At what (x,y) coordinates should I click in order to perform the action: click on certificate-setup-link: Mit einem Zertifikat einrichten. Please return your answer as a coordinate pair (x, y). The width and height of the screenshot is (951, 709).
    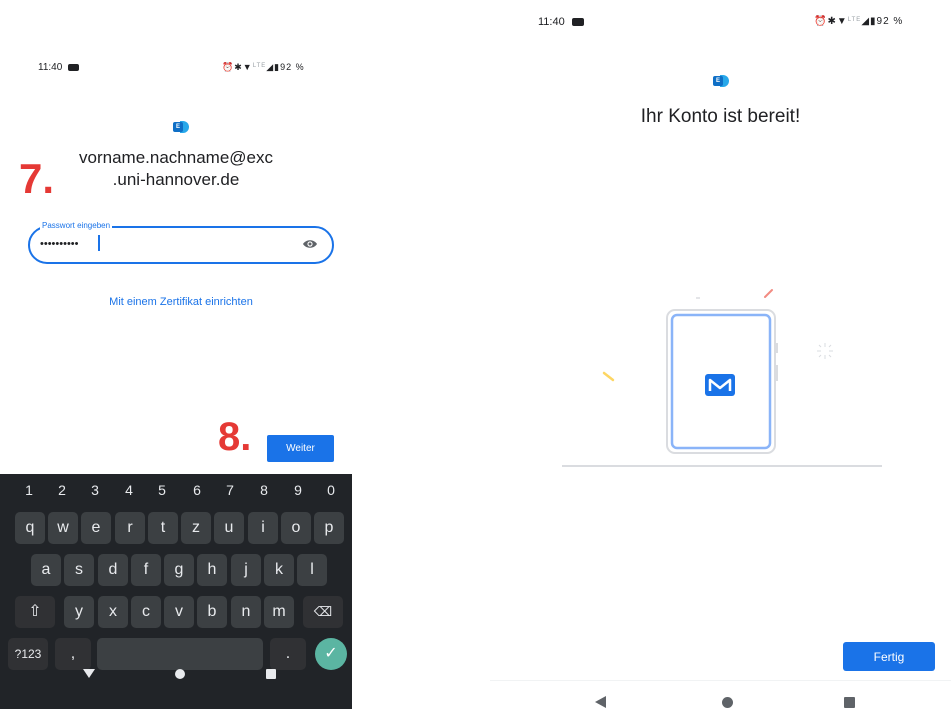
    Looking at the image, I should click on (176, 302).